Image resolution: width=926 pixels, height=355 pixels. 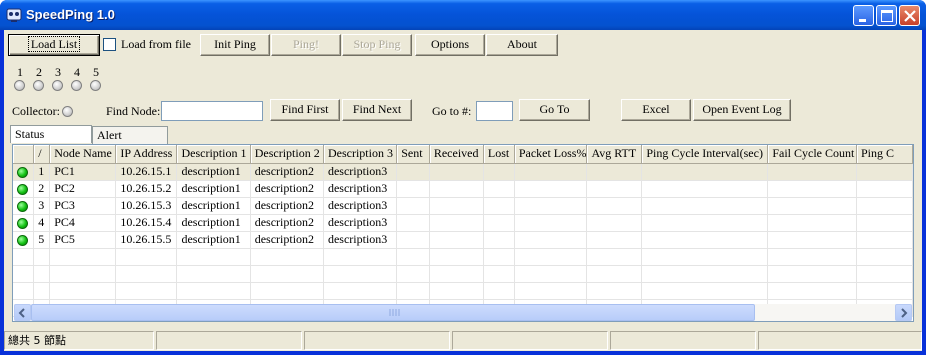 I want to click on horizontal-scrollbar, so click(x=463, y=312).